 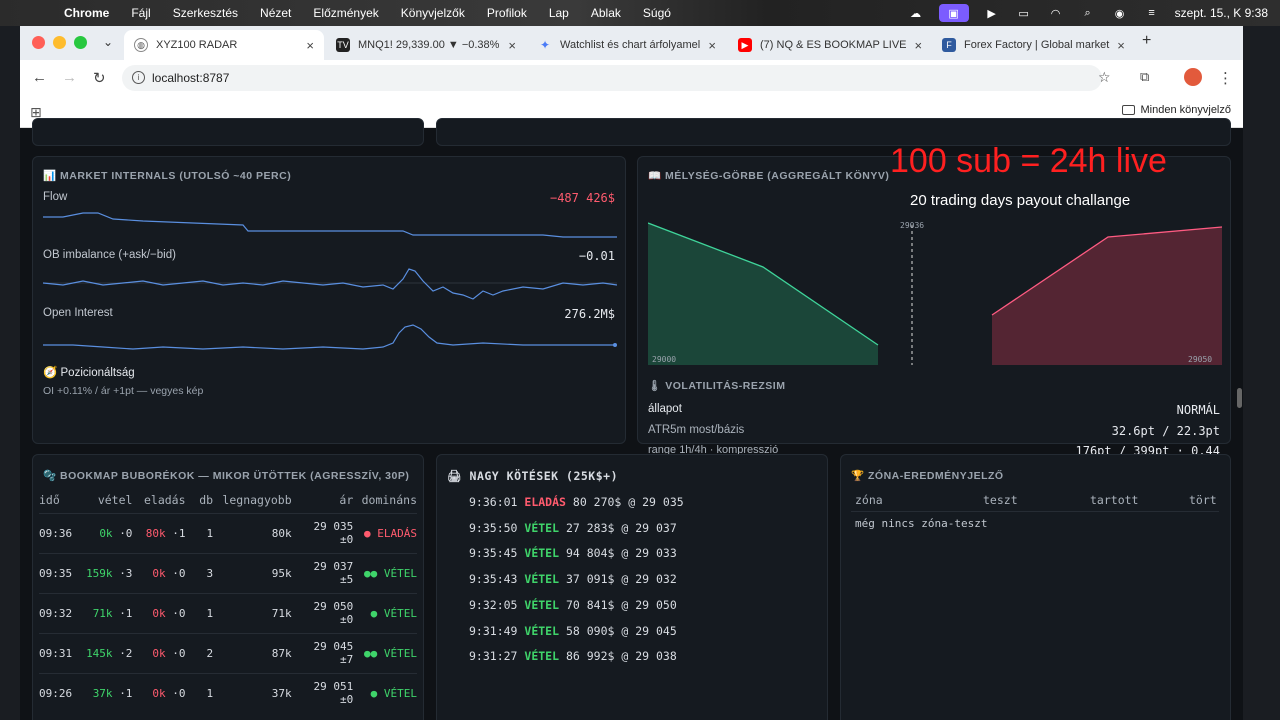 What do you see at coordinates (1020, 200) in the screenshot?
I see `stream-overlay-subline: 20 trading days payout challange` at bounding box center [1020, 200].